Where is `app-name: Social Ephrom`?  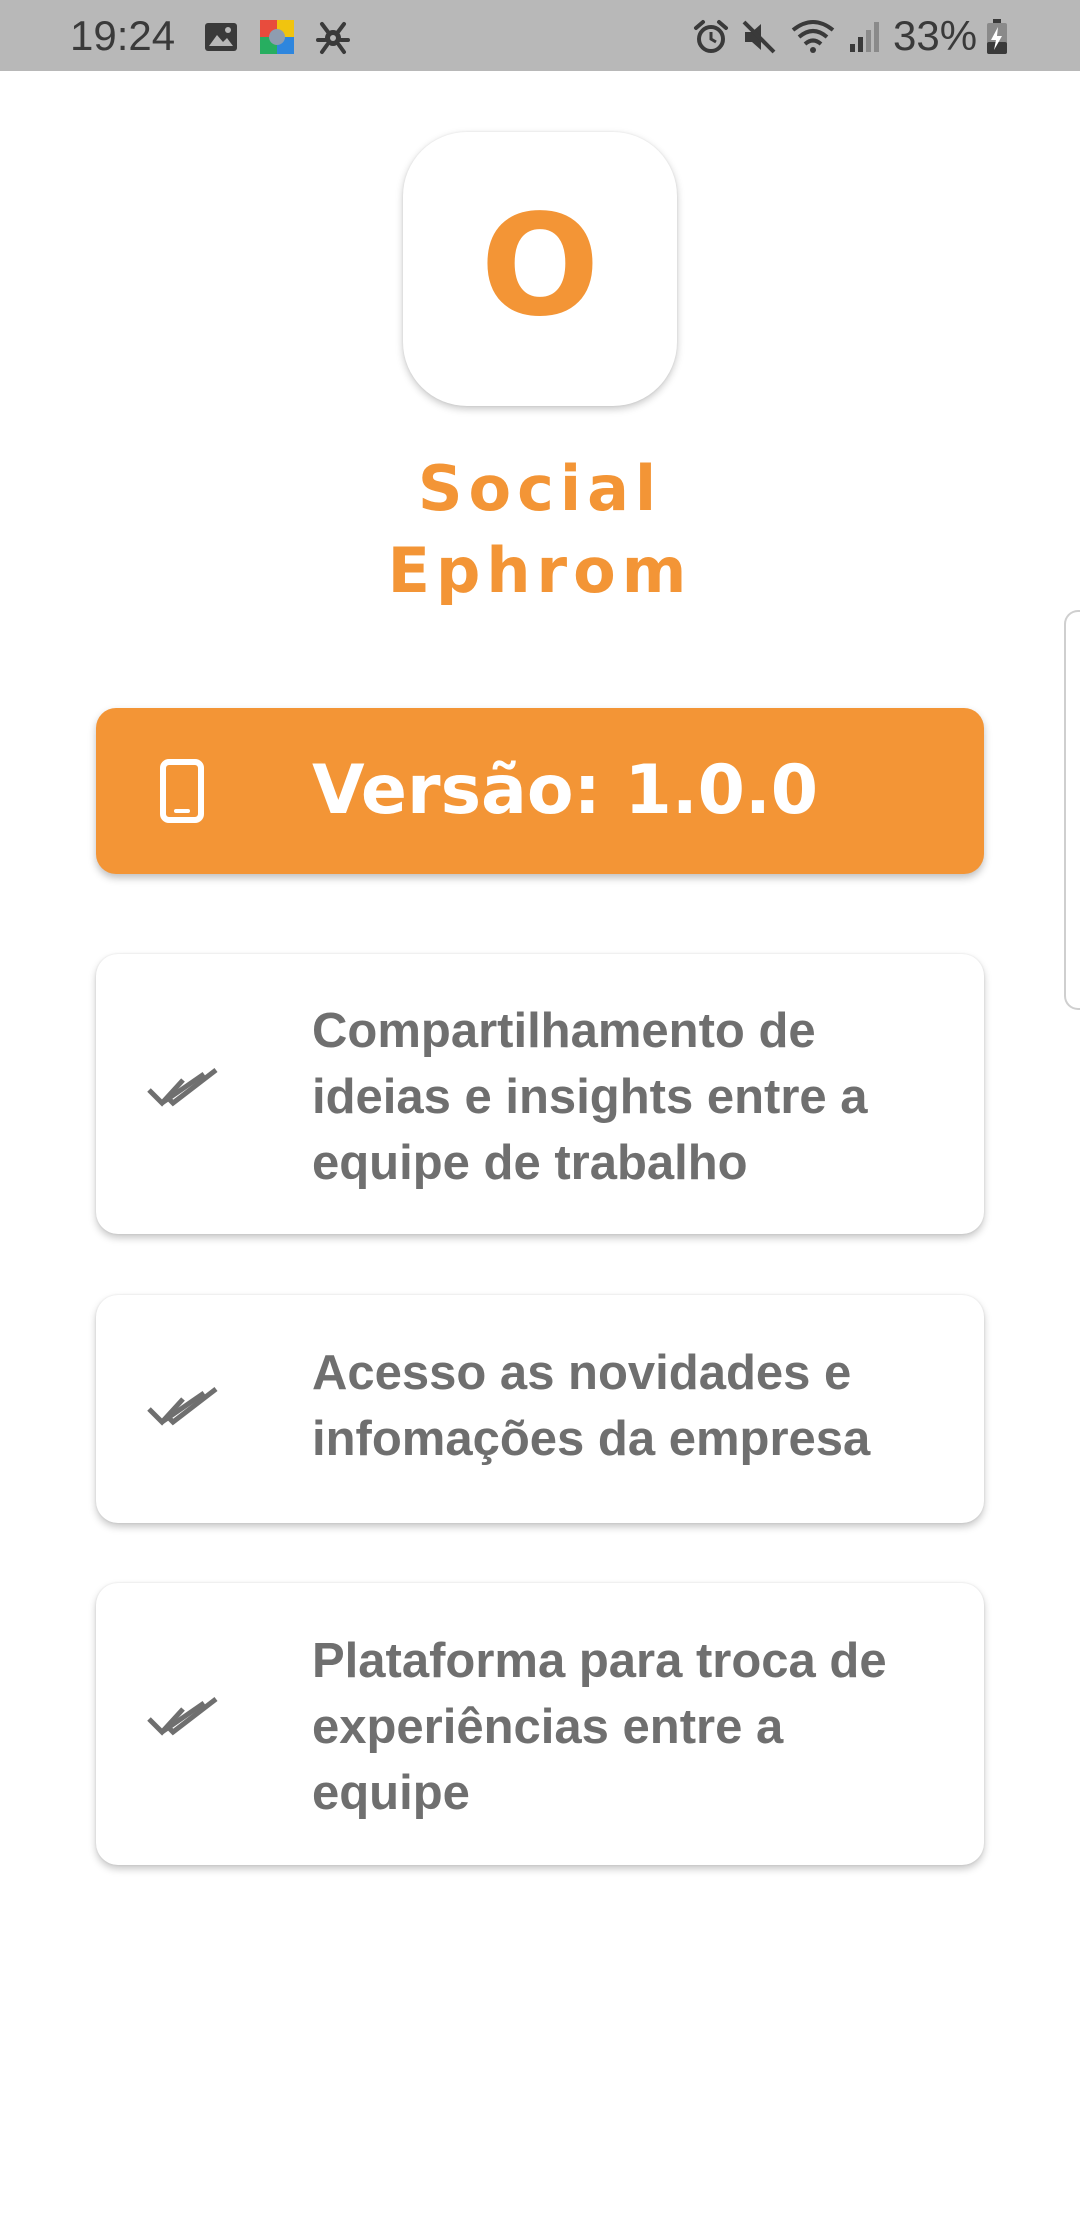 app-name: Social Ephrom is located at coordinates (540, 530).